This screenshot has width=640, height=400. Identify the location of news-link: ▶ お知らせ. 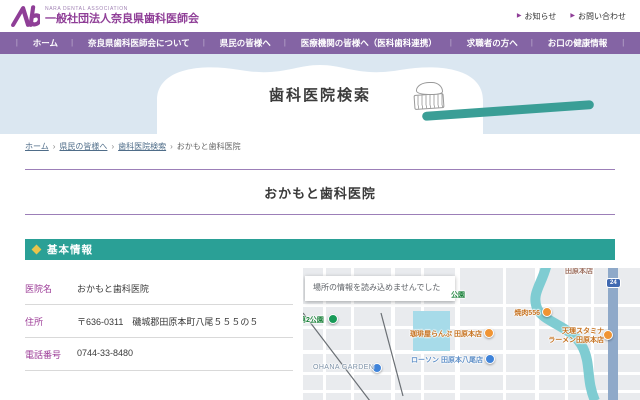
(536, 16).